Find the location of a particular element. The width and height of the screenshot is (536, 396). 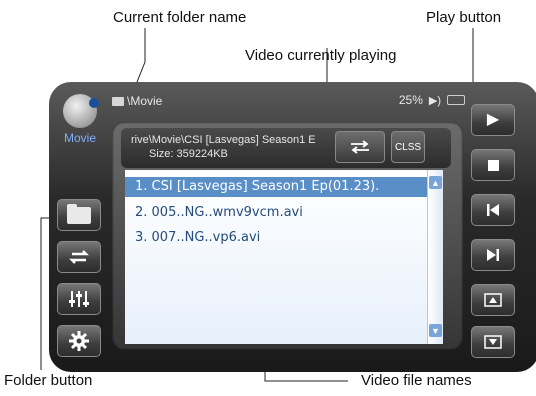

stop-button is located at coordinates (493, 165).